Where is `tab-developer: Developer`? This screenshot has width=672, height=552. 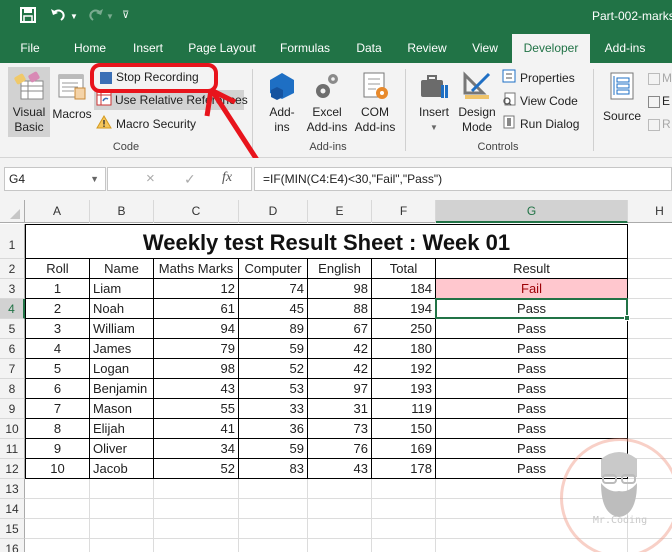 tab-developer: Developer is located at coordinates (551, 48).